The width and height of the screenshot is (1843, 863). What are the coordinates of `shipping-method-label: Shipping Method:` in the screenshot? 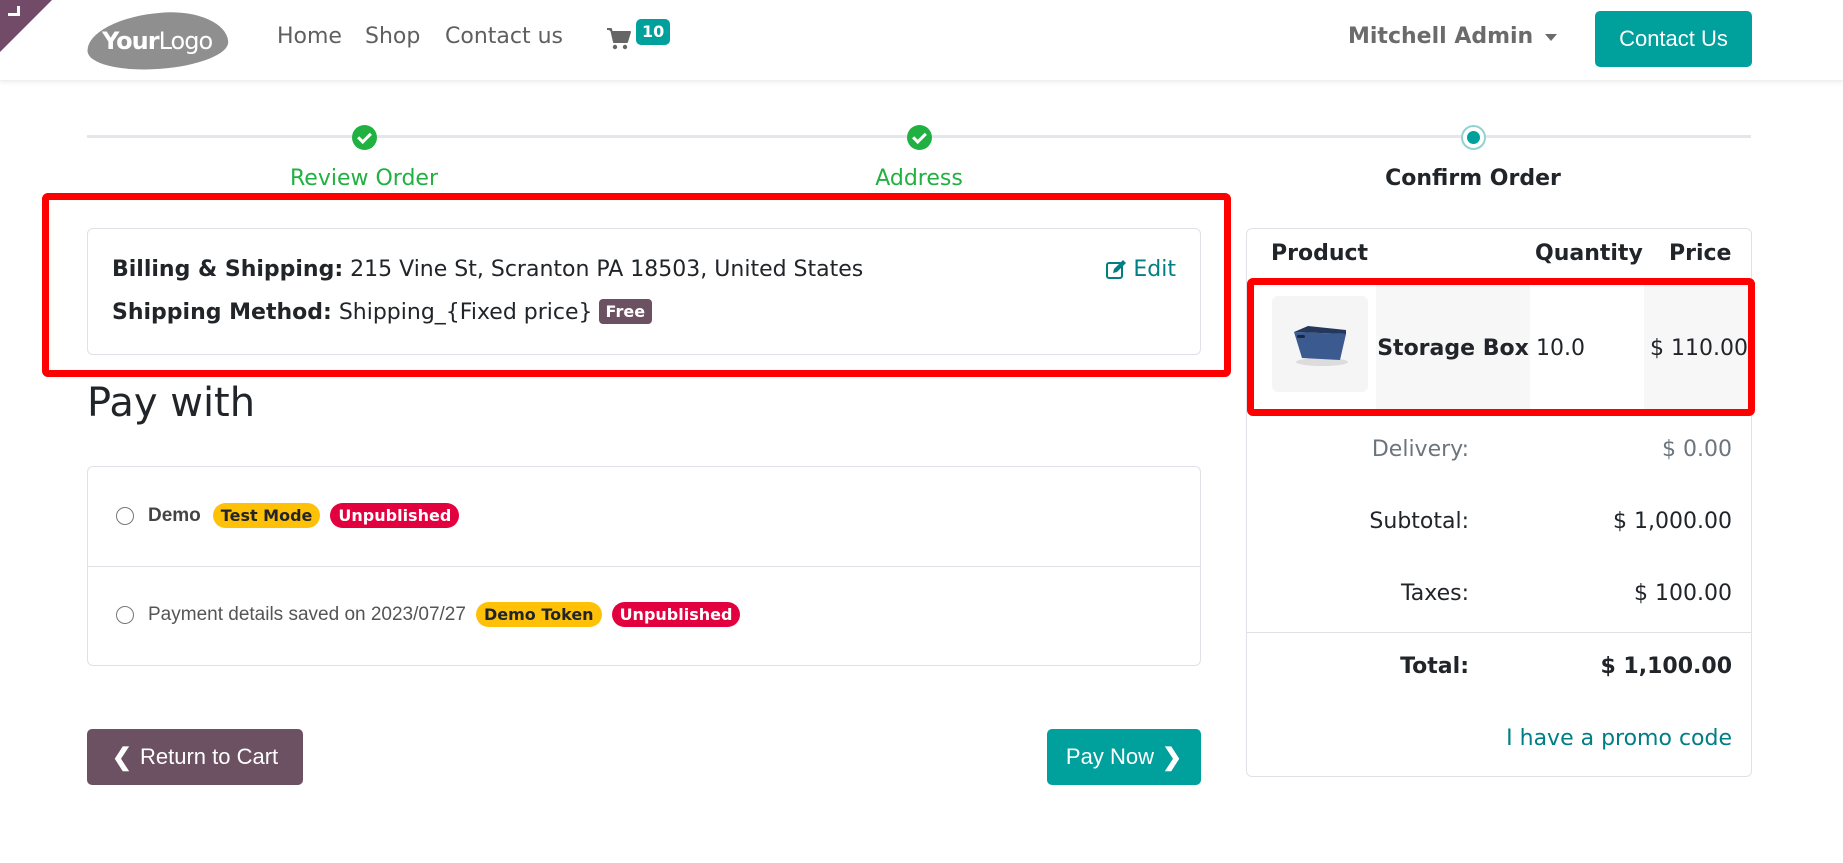 It's located at (222, 312).